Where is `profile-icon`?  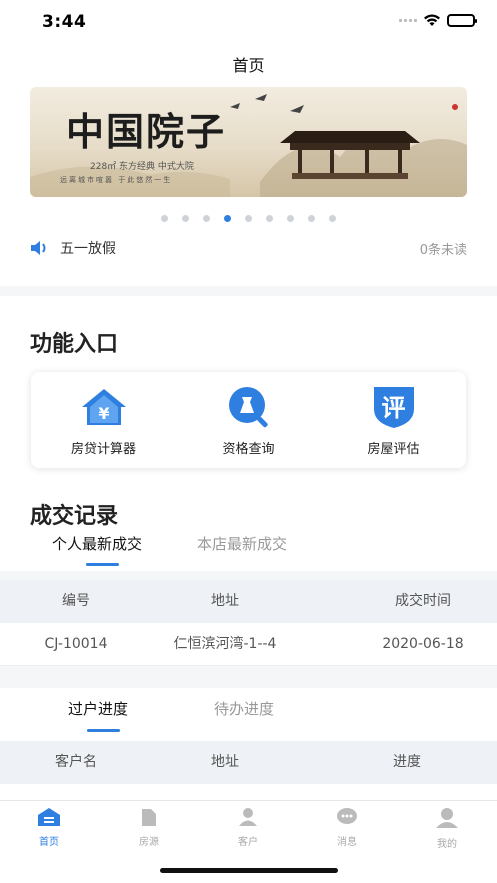 profile-icon is located at coordinates (447, 818).